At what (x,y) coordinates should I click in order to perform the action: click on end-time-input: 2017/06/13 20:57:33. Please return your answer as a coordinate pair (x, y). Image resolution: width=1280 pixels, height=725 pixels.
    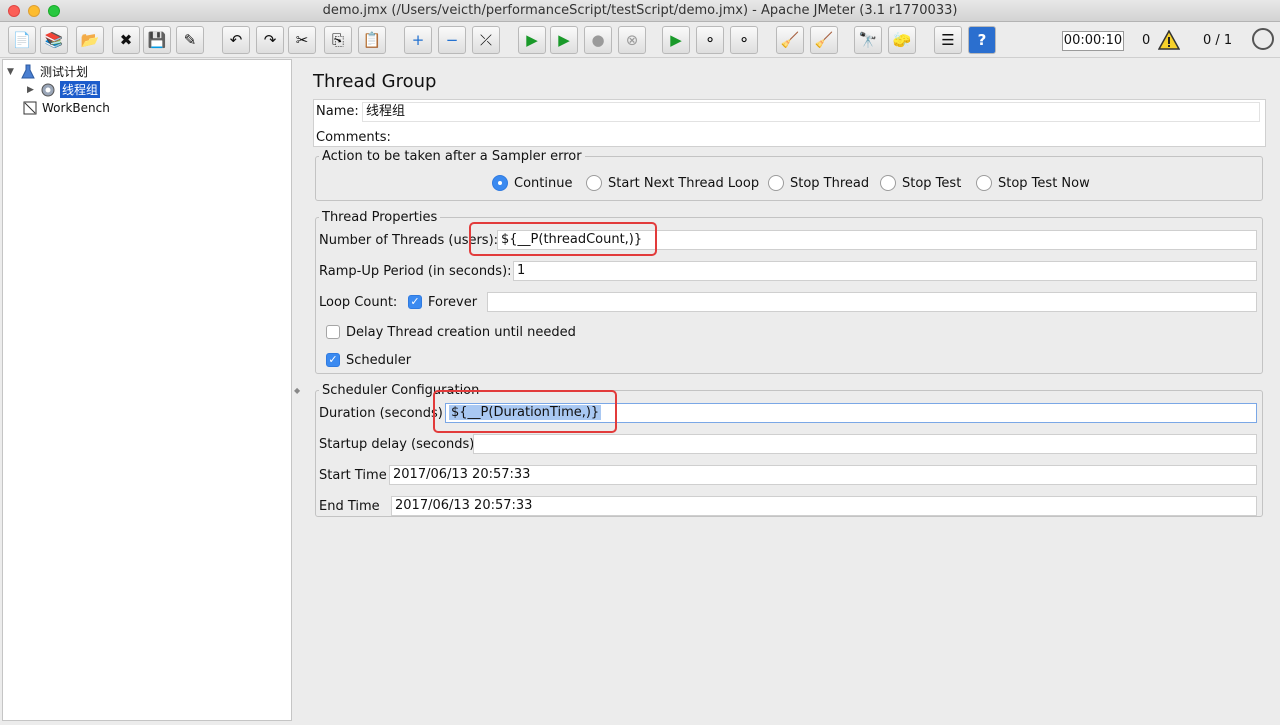
    Looking at the image, I should click on (824, 506).